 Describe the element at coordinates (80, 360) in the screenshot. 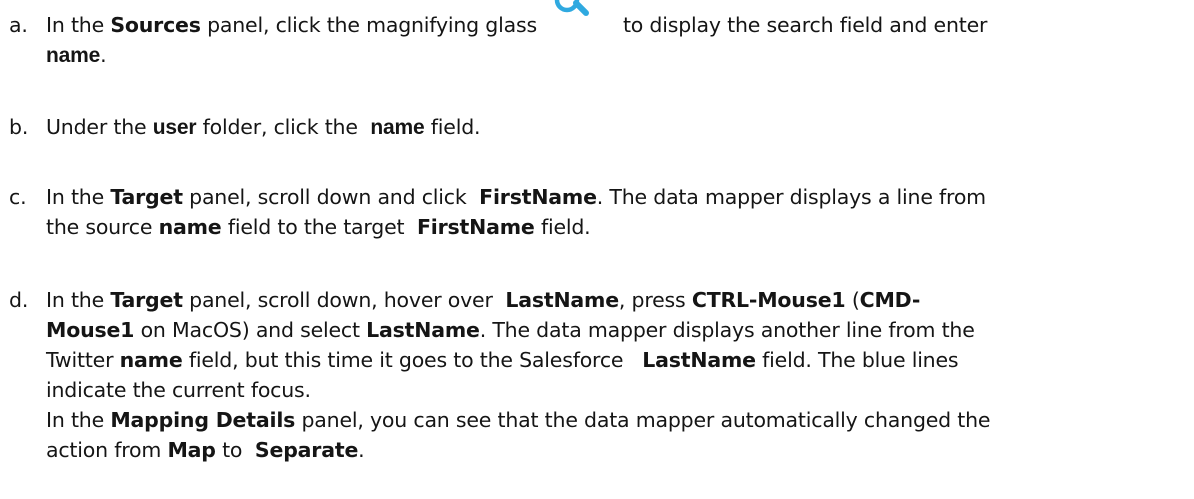

I see `text-run: Twitter` at that location.